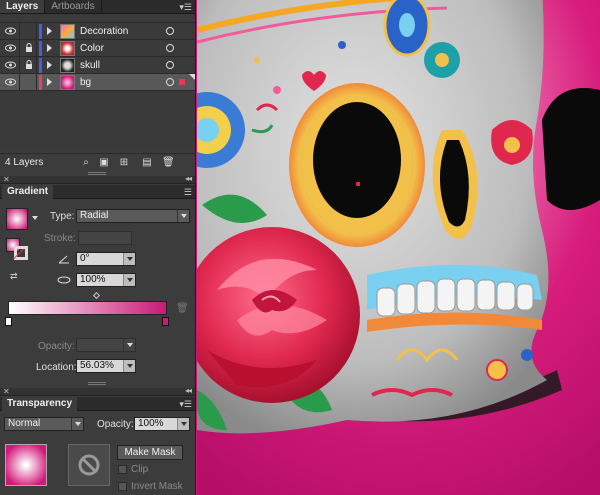 The height and width of the screenshot is (495, 600). I want to click on no-mask-icon, so click(89, 465).